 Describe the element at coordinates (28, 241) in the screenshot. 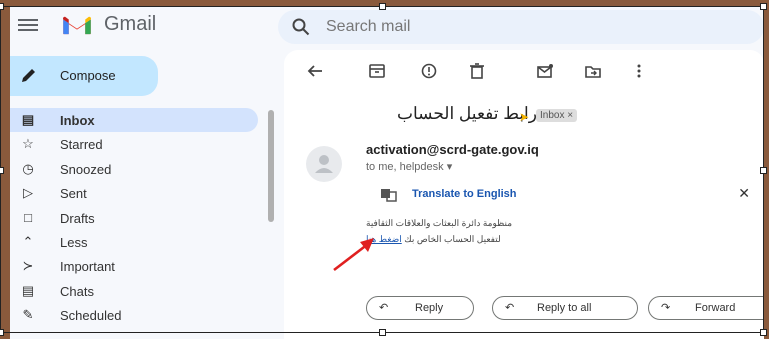

I see `chevron-up-icon: ⌃` at that location.